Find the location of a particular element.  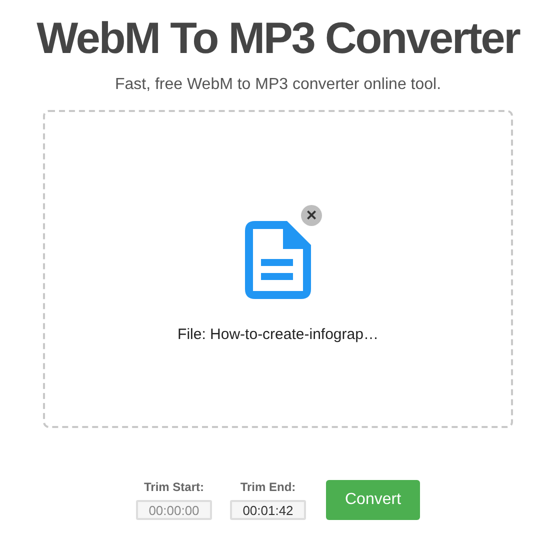

page-title: WebM To MP3 Converter is located at coordinates (278, 39).